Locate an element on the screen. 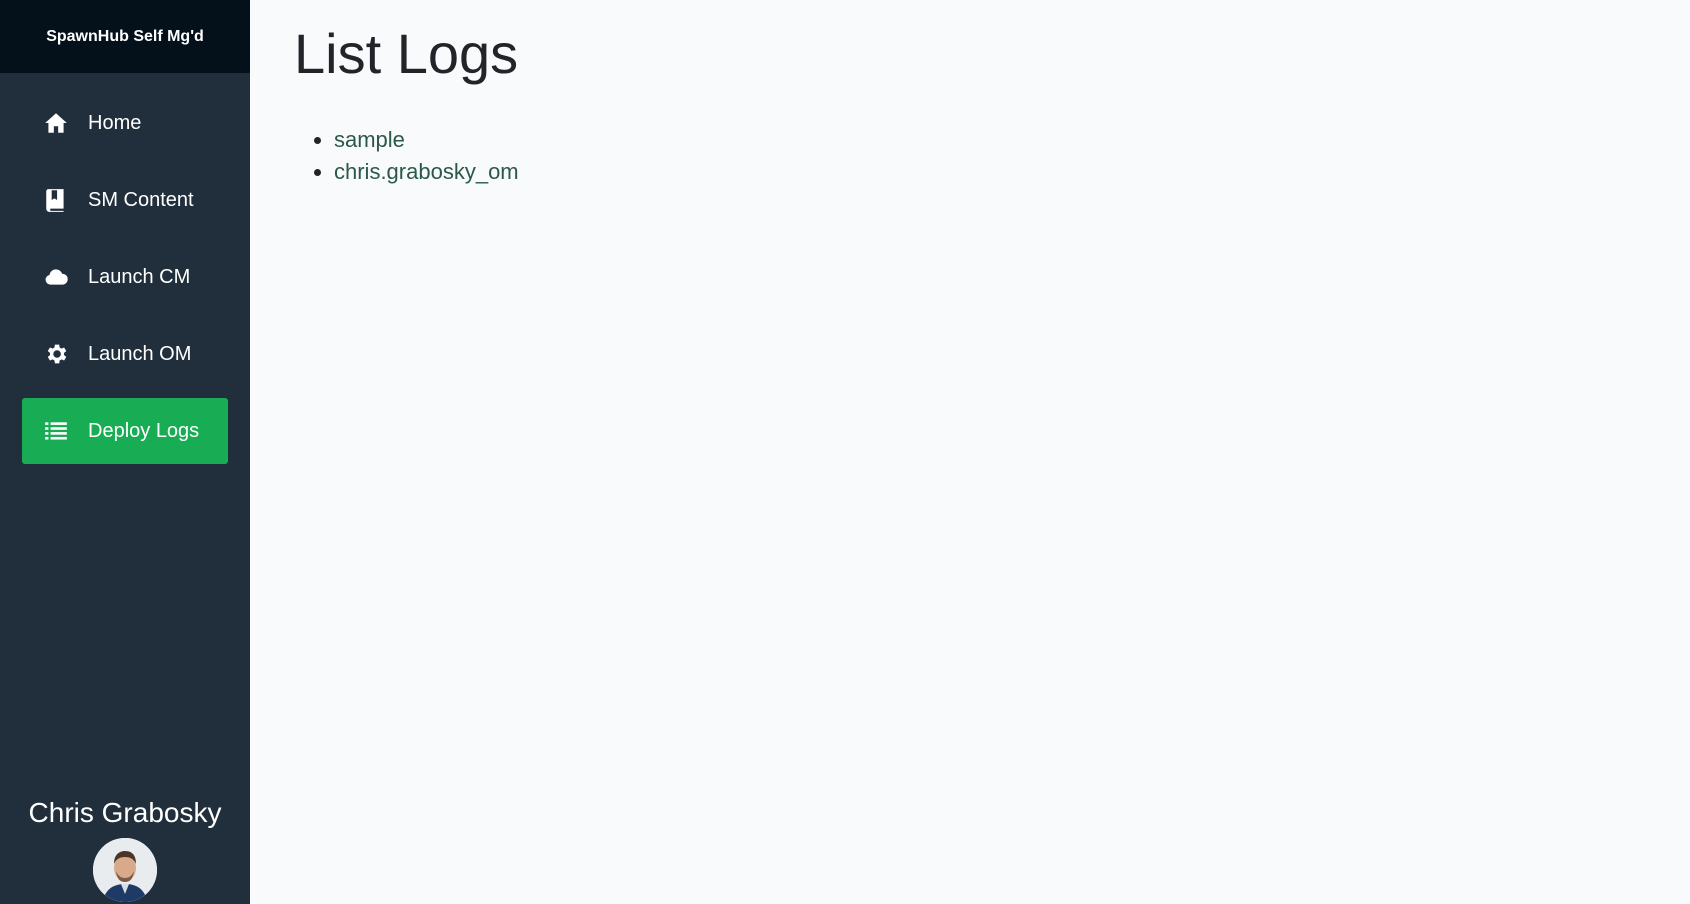  user-profile: Chris Grabosky is located at coordinates (125, 849).